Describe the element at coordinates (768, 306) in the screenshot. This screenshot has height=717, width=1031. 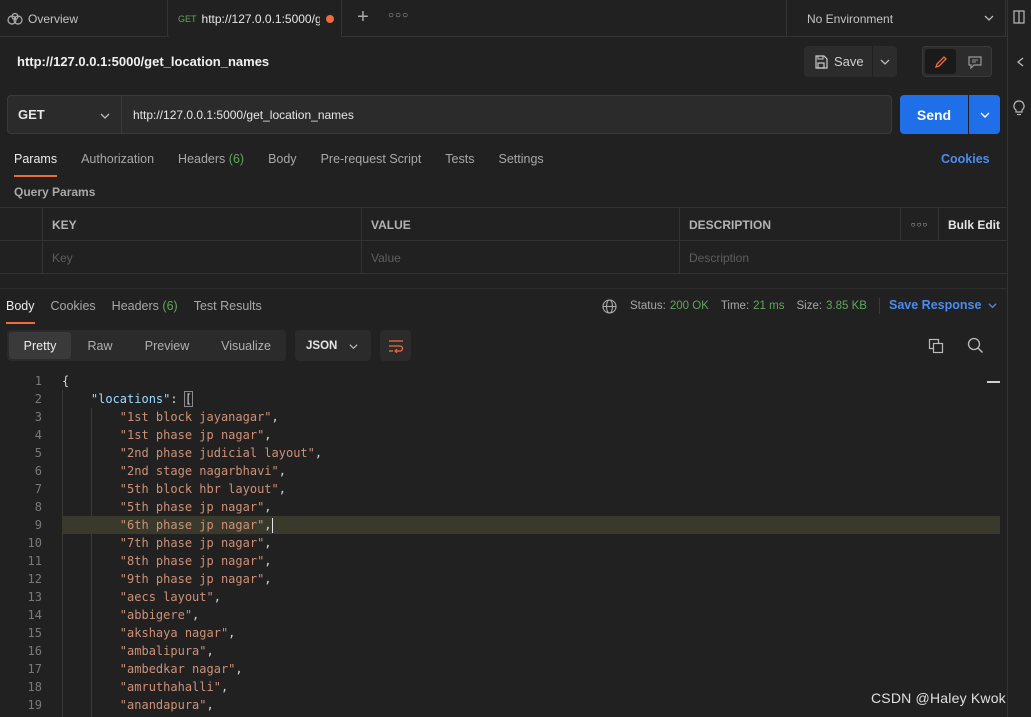
I see `time-value: 21 ms` at that location.